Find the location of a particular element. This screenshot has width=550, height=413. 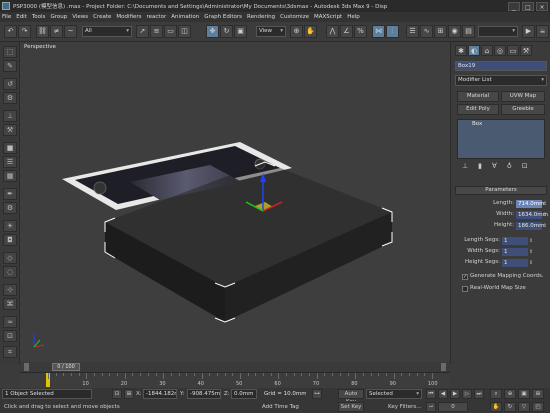

menu-rendering: Rendering is located at coordinates (261, 17).